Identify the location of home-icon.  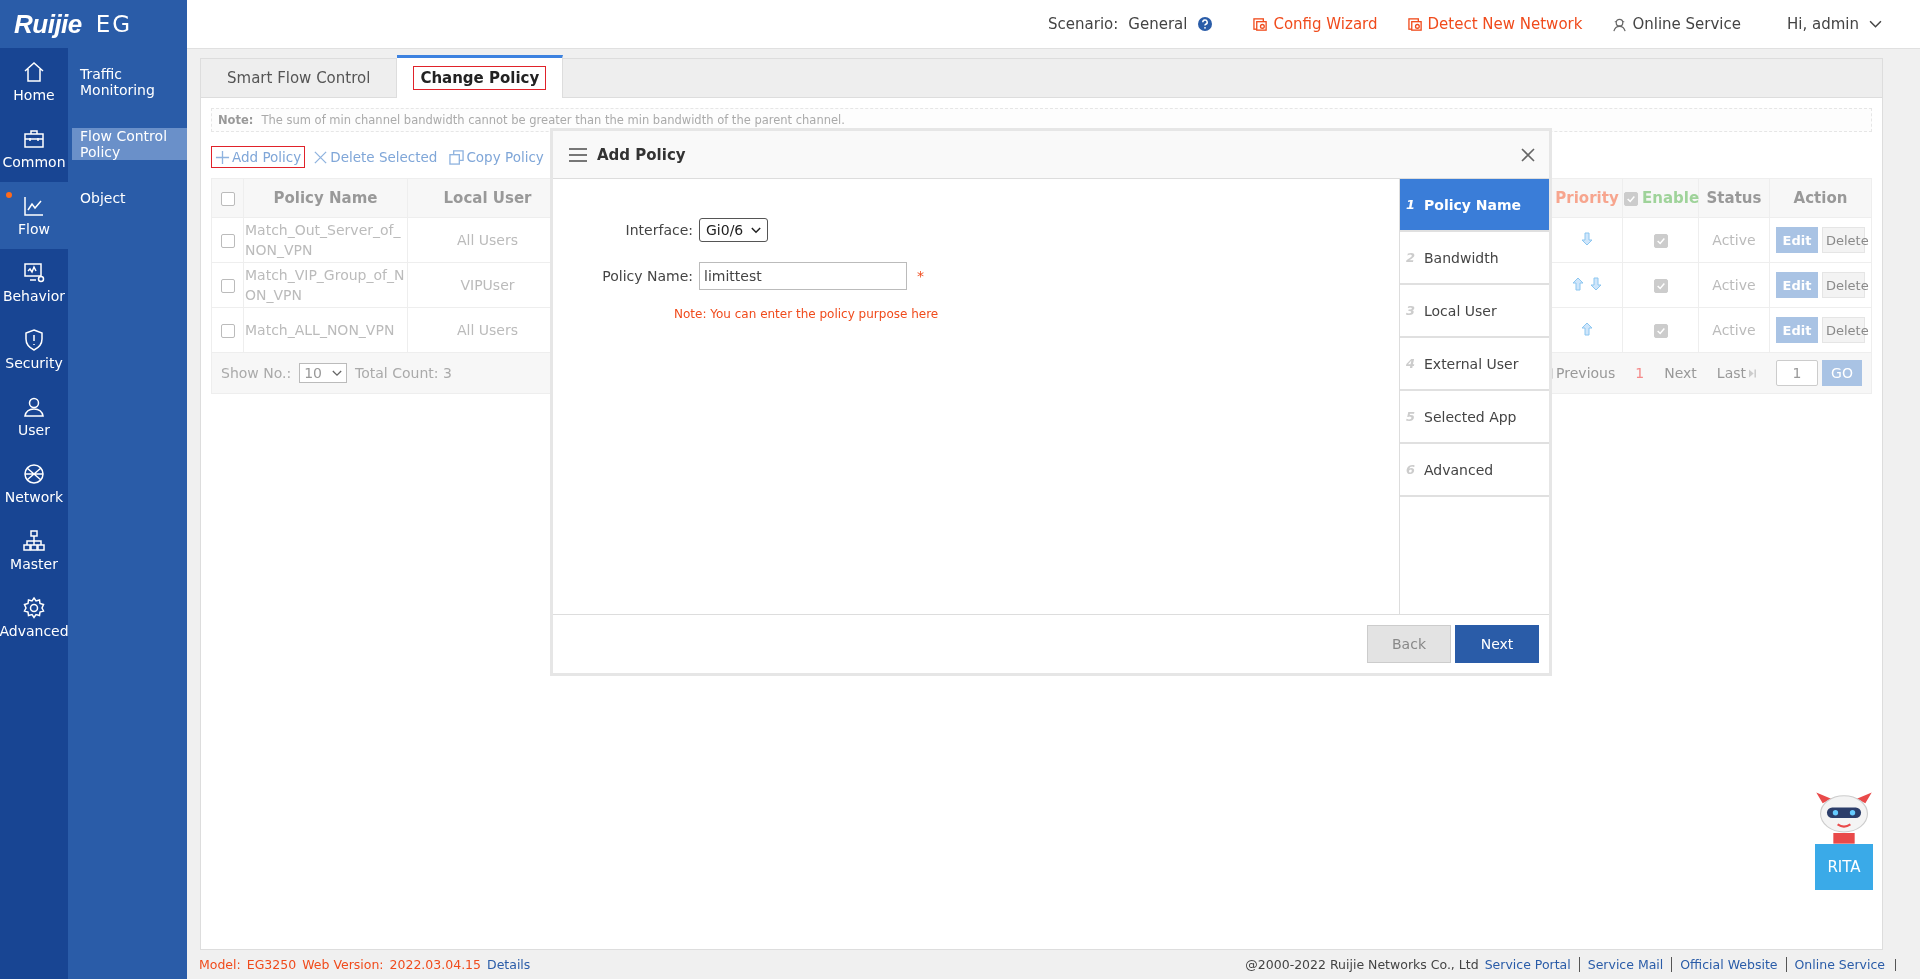
(34, 72).